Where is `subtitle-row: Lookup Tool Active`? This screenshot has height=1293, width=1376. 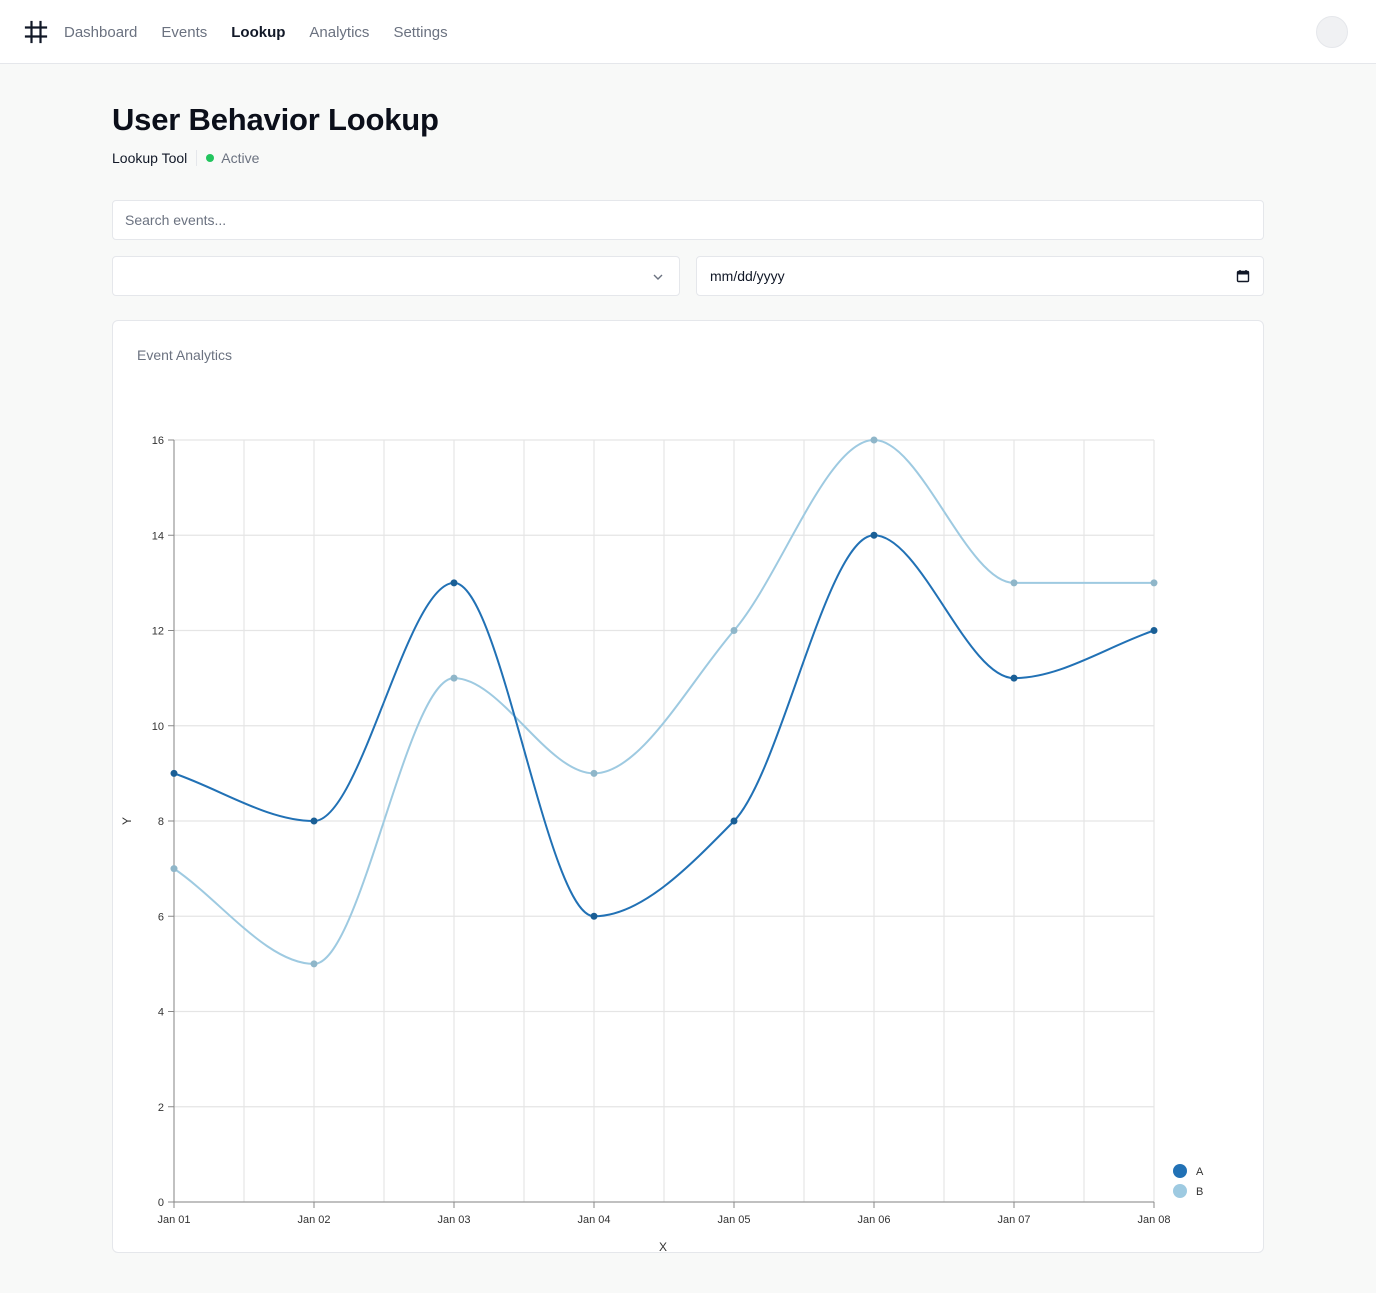 subtitle-row: Lookup Tool Active is located at coordinates (185, 158).